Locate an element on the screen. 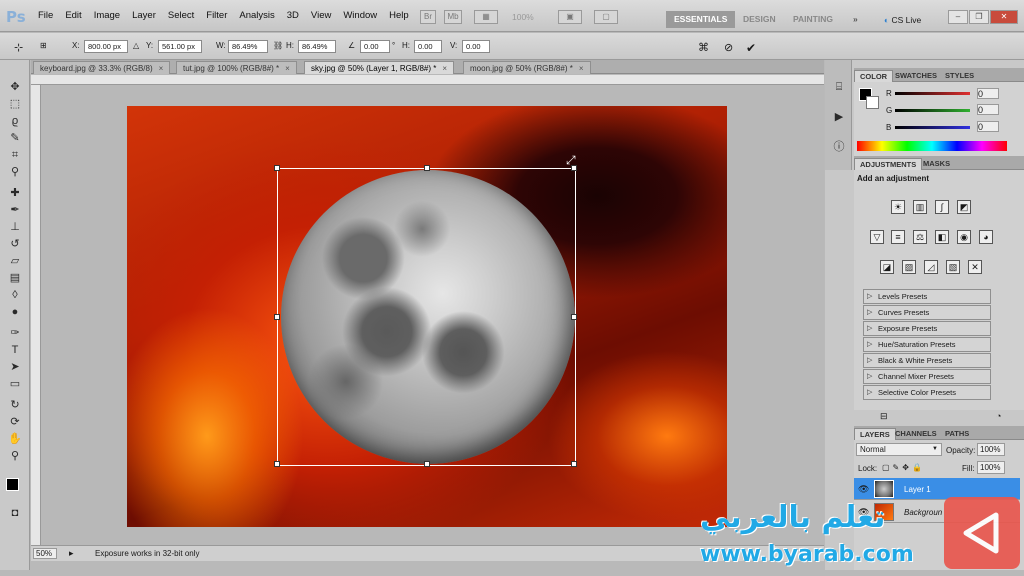 This screenshot has width=1024, height=576. horizontal-ruler is located at coordinates (427, 80).